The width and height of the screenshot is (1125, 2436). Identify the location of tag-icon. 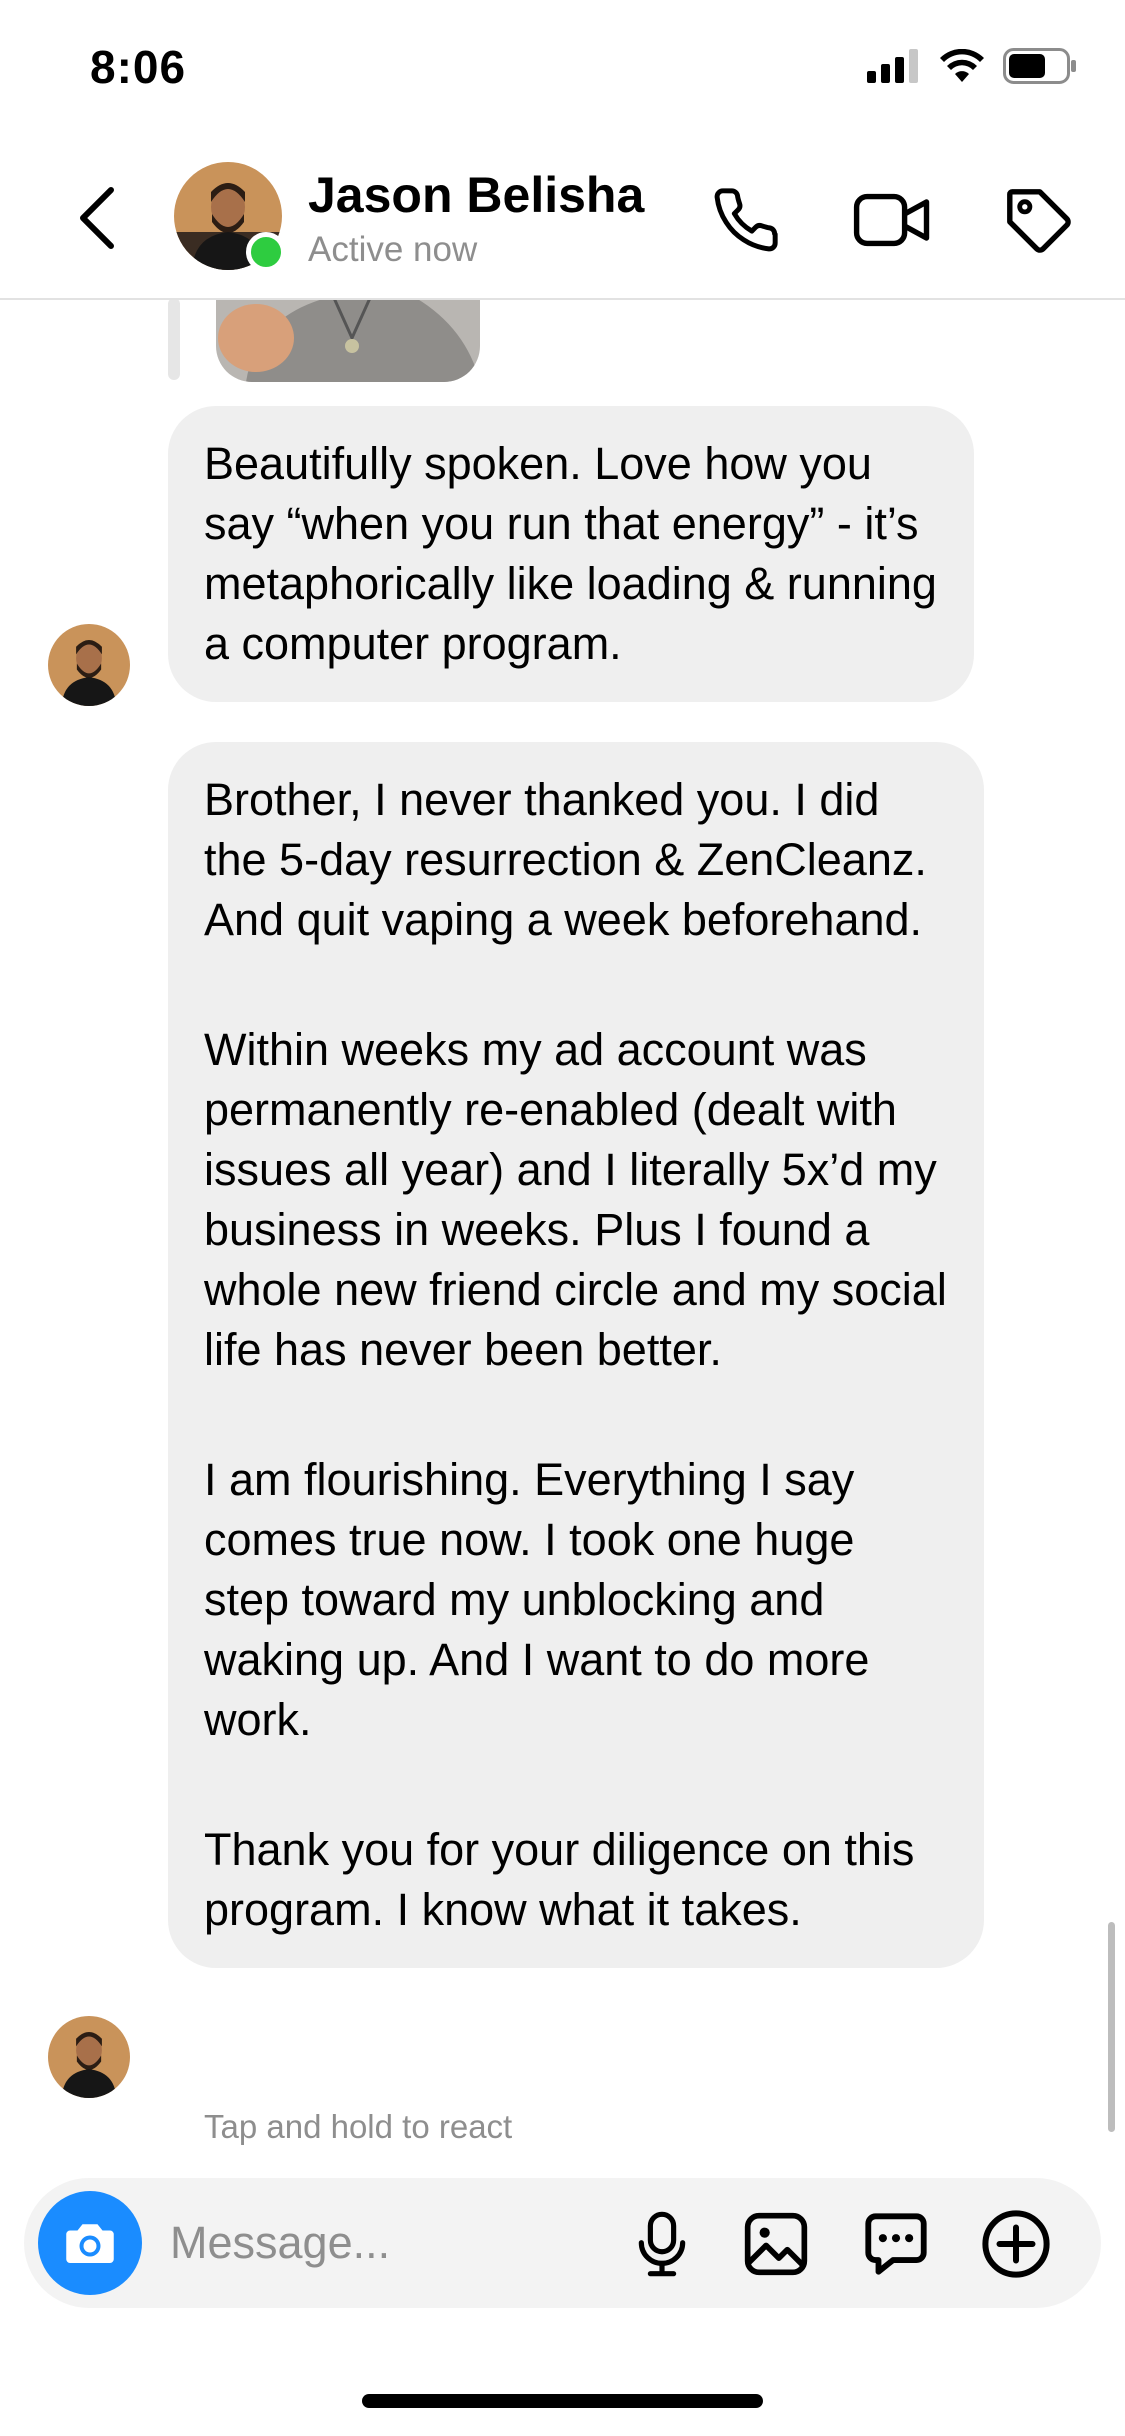
(1039, 221).